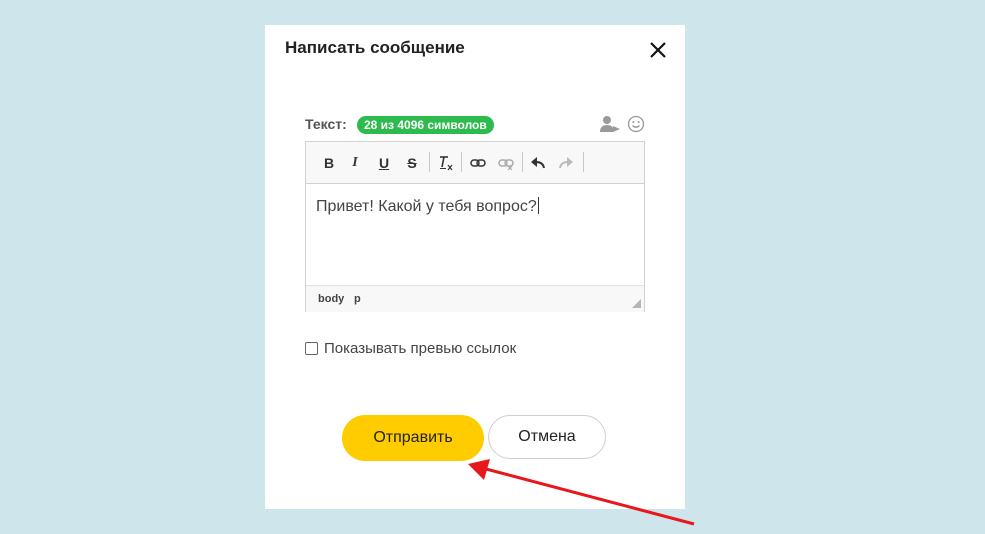 This screenshot has height=534, width=985. I want to click on emoji-icon, so click(636, 124).